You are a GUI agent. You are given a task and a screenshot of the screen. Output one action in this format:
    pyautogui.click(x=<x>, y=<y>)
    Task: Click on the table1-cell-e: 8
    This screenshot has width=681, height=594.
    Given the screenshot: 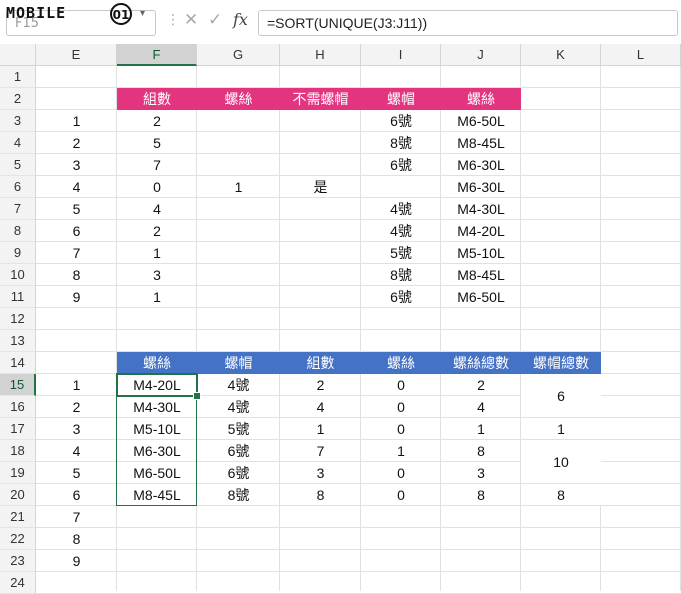 What is the action you would take?
    pyautogui.click(x=76, y=275)
    